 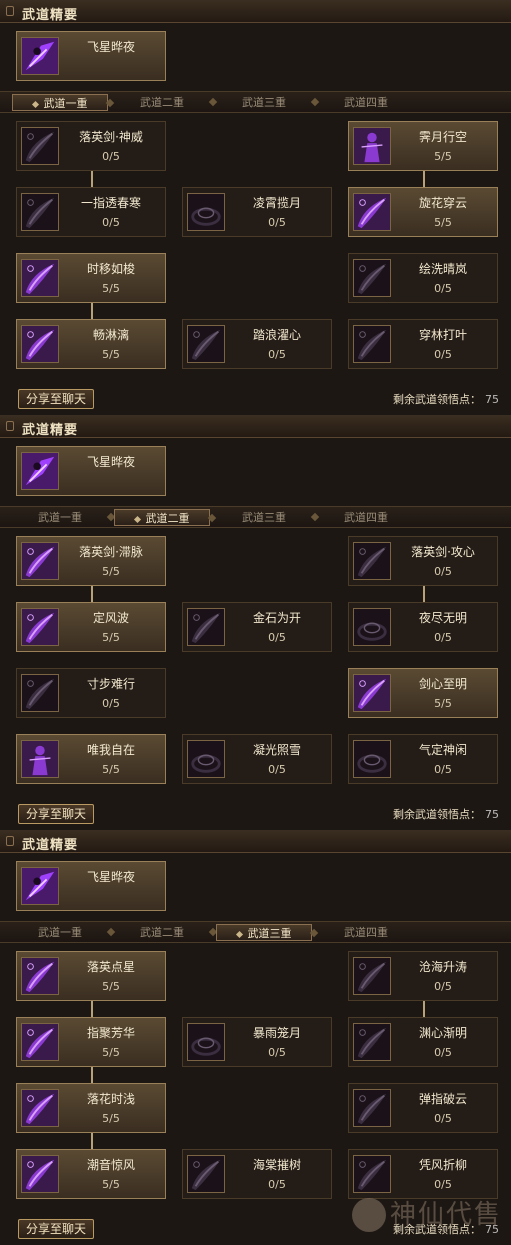 I want to click on skill-name: 金石为开, so click(x=276, y=618).